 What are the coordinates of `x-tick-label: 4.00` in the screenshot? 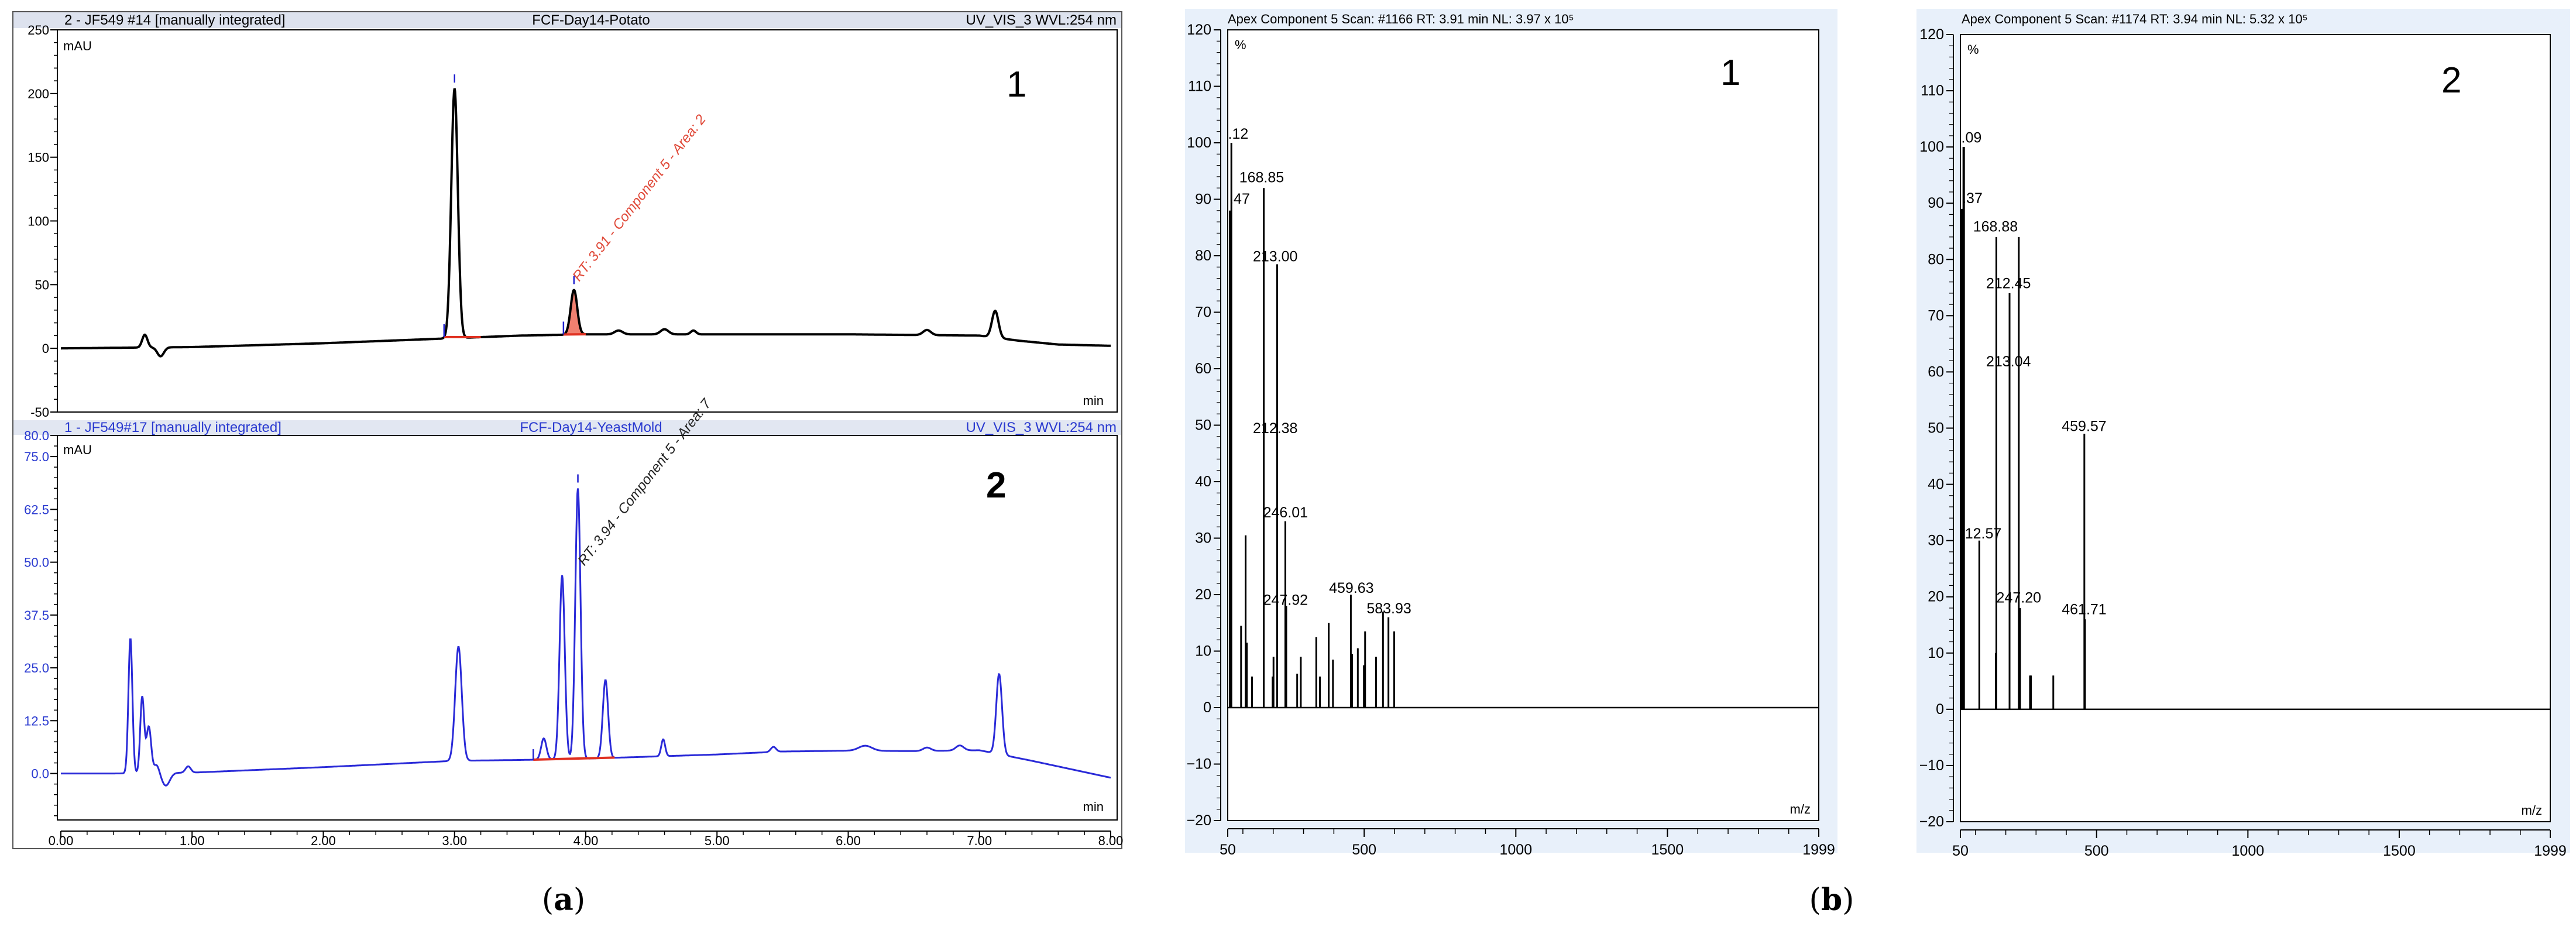 It's located at (586, 840).